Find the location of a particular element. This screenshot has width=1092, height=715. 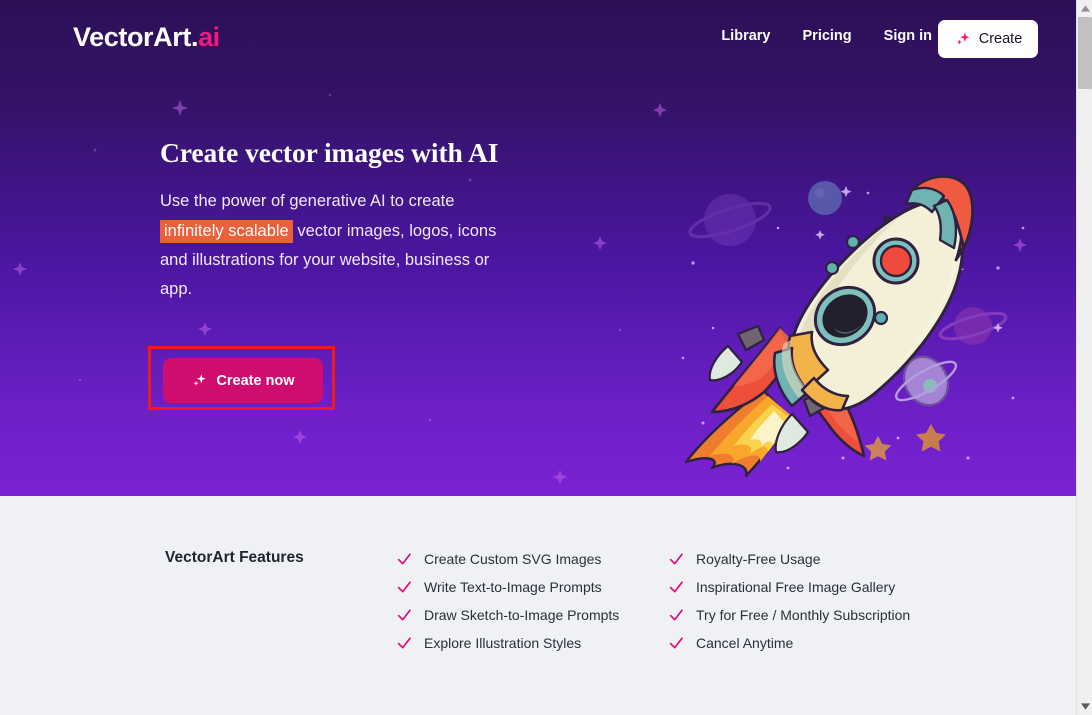

planet-decoration-left is located at coordinates (730, 220).